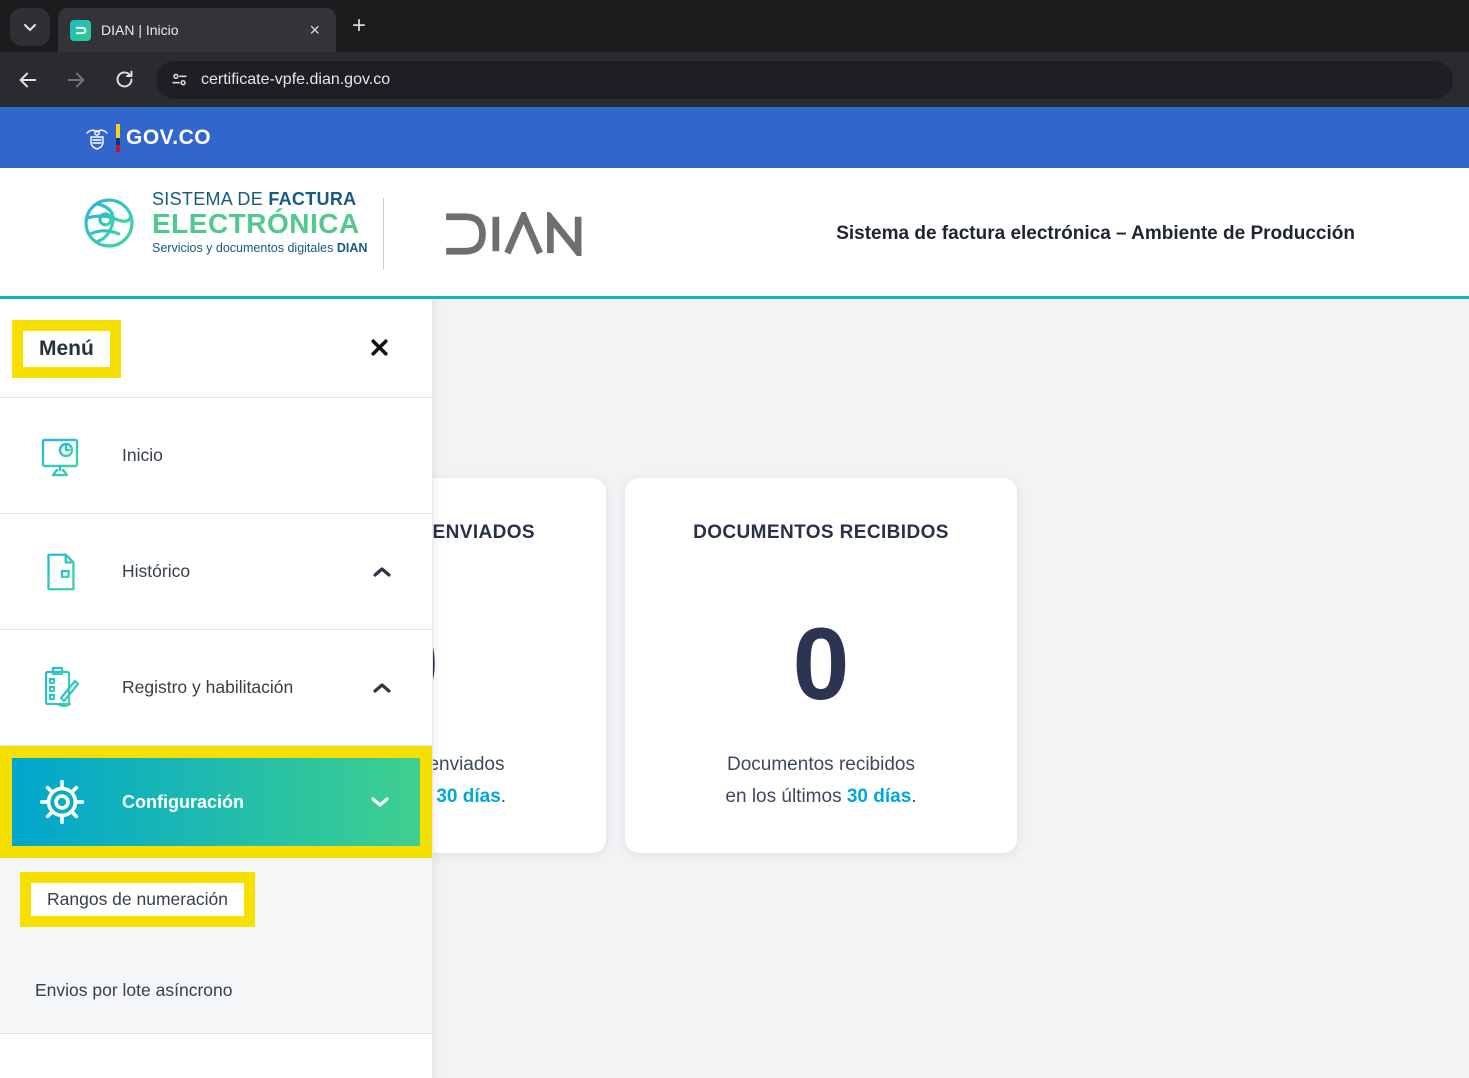 The image size is (1469, 1078). I want to click on header-divider, so click(383, 234).